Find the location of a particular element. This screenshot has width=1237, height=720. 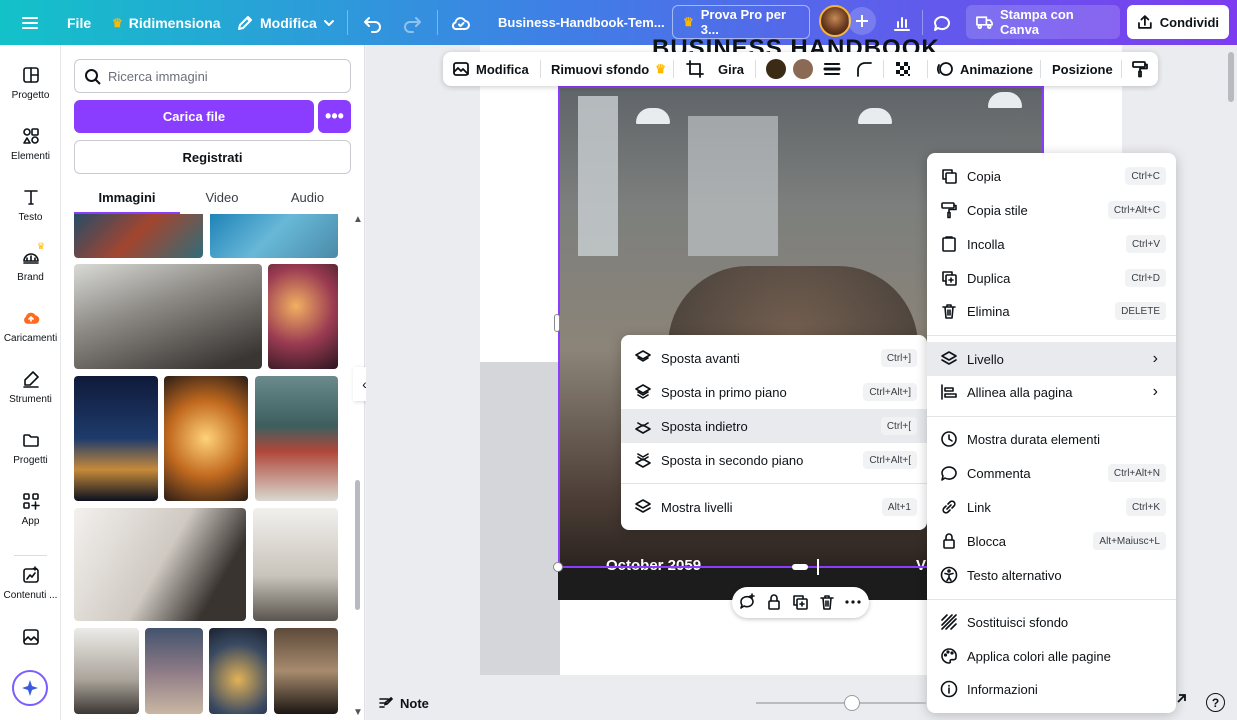

crop-button is located at coordinates (695, 69).